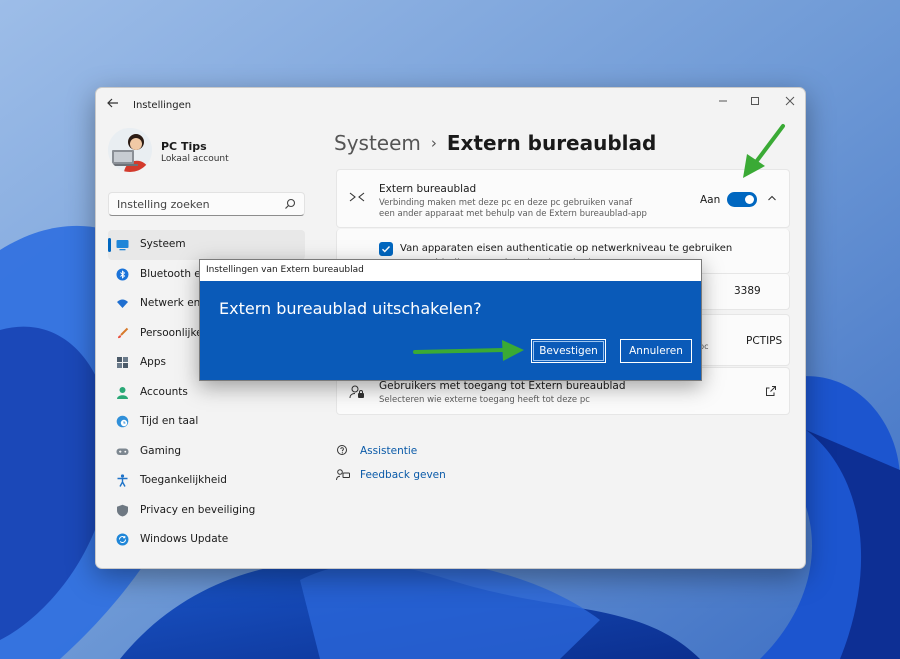 The width and height of the screenshot is (900, 659). Describe the element at coordinates (450, 105) in the screenshot. I see `title-bar: Instellingen` at that location.